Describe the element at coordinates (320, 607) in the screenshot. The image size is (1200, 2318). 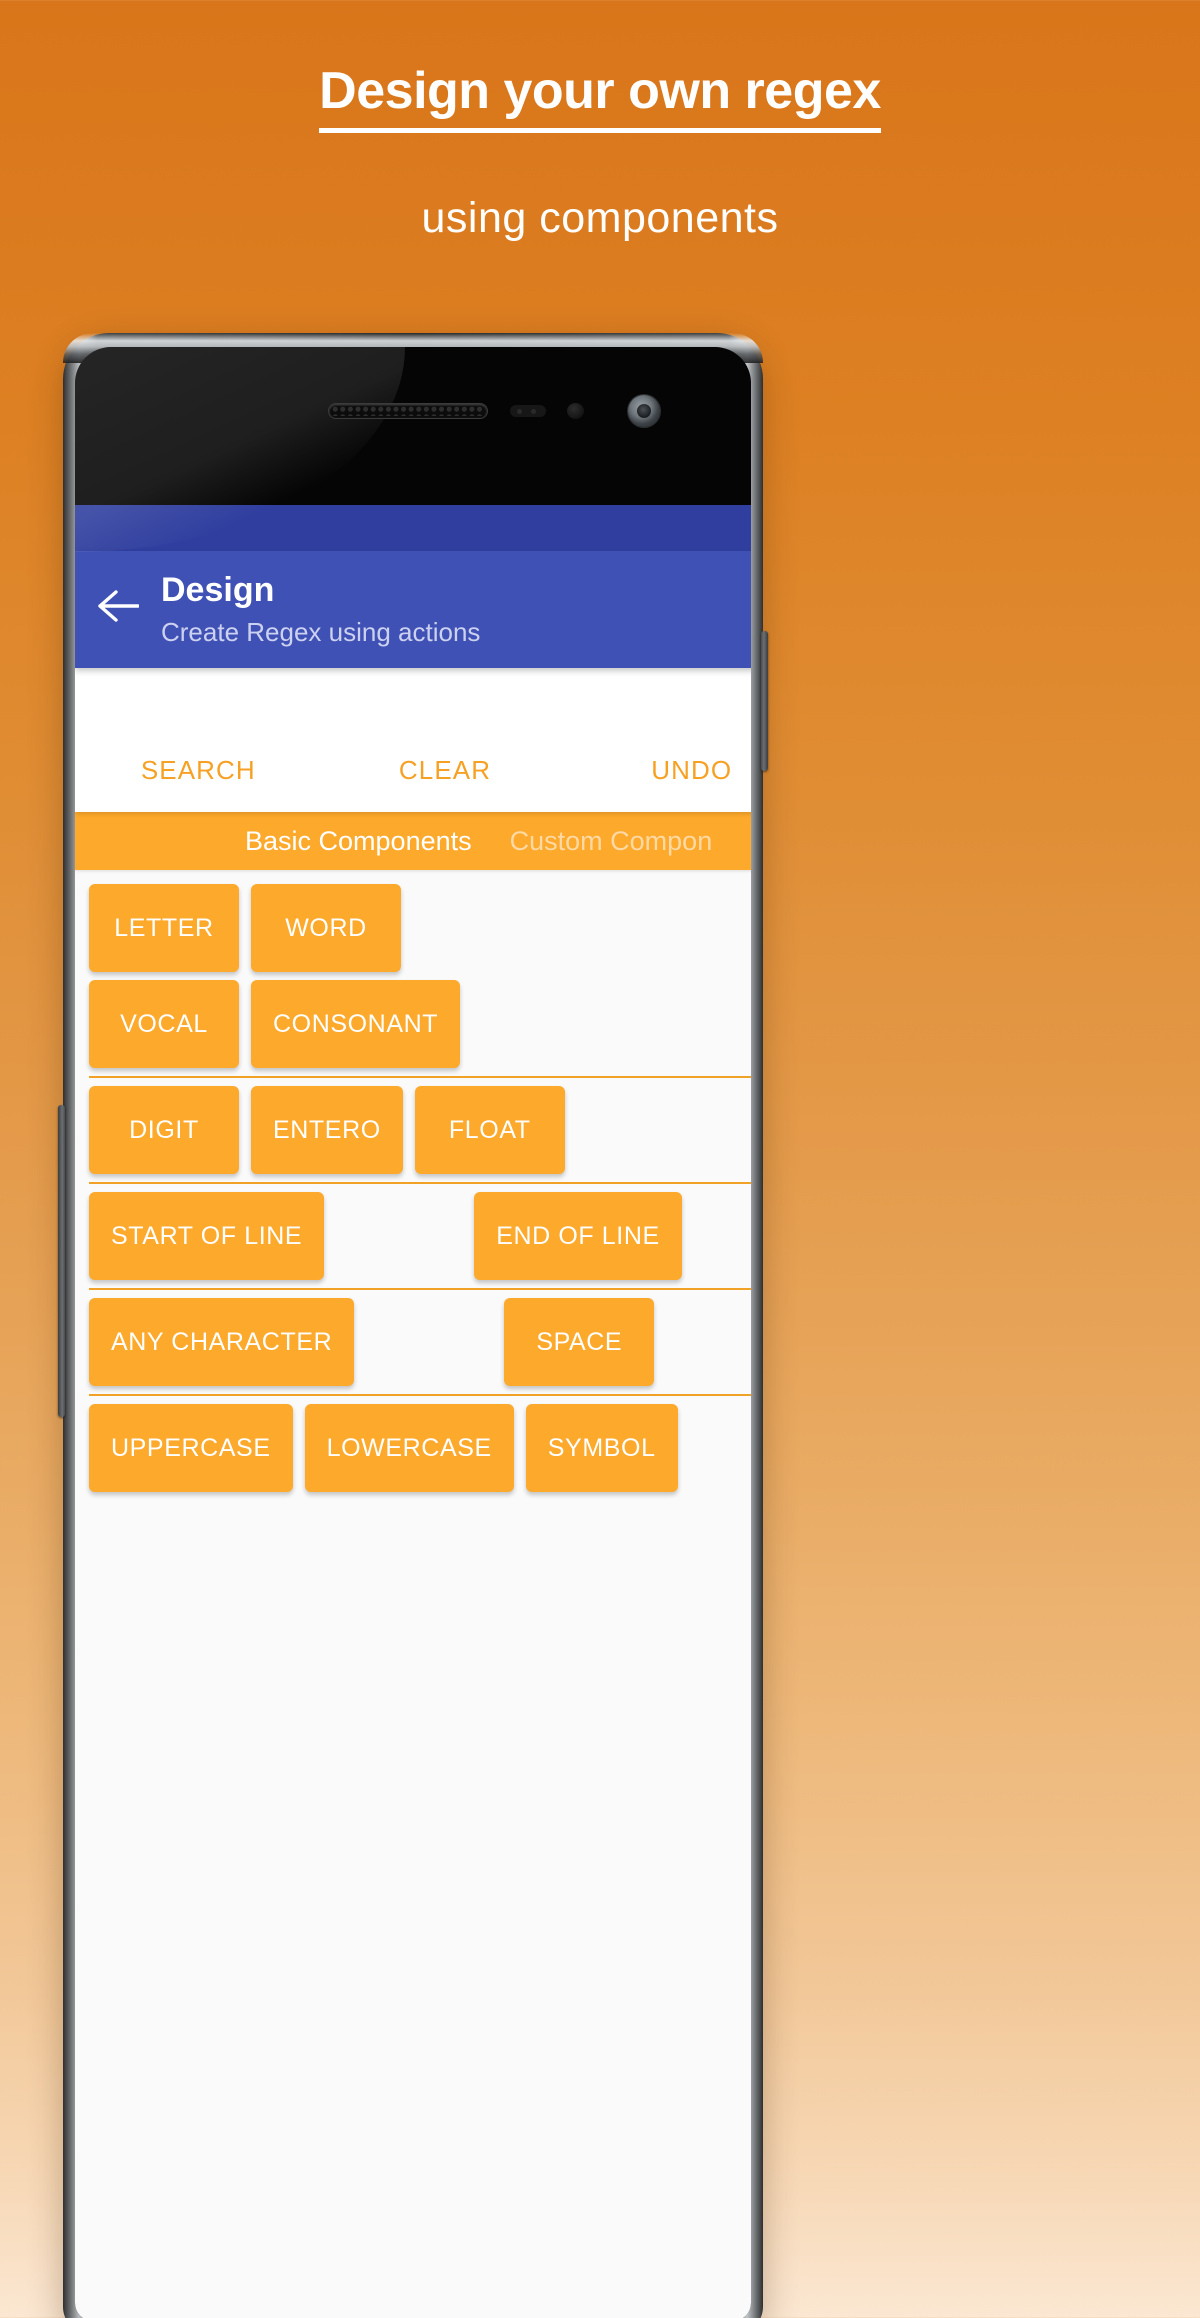
I see `app-bar-text: Design Create Regex using actions` at that location.